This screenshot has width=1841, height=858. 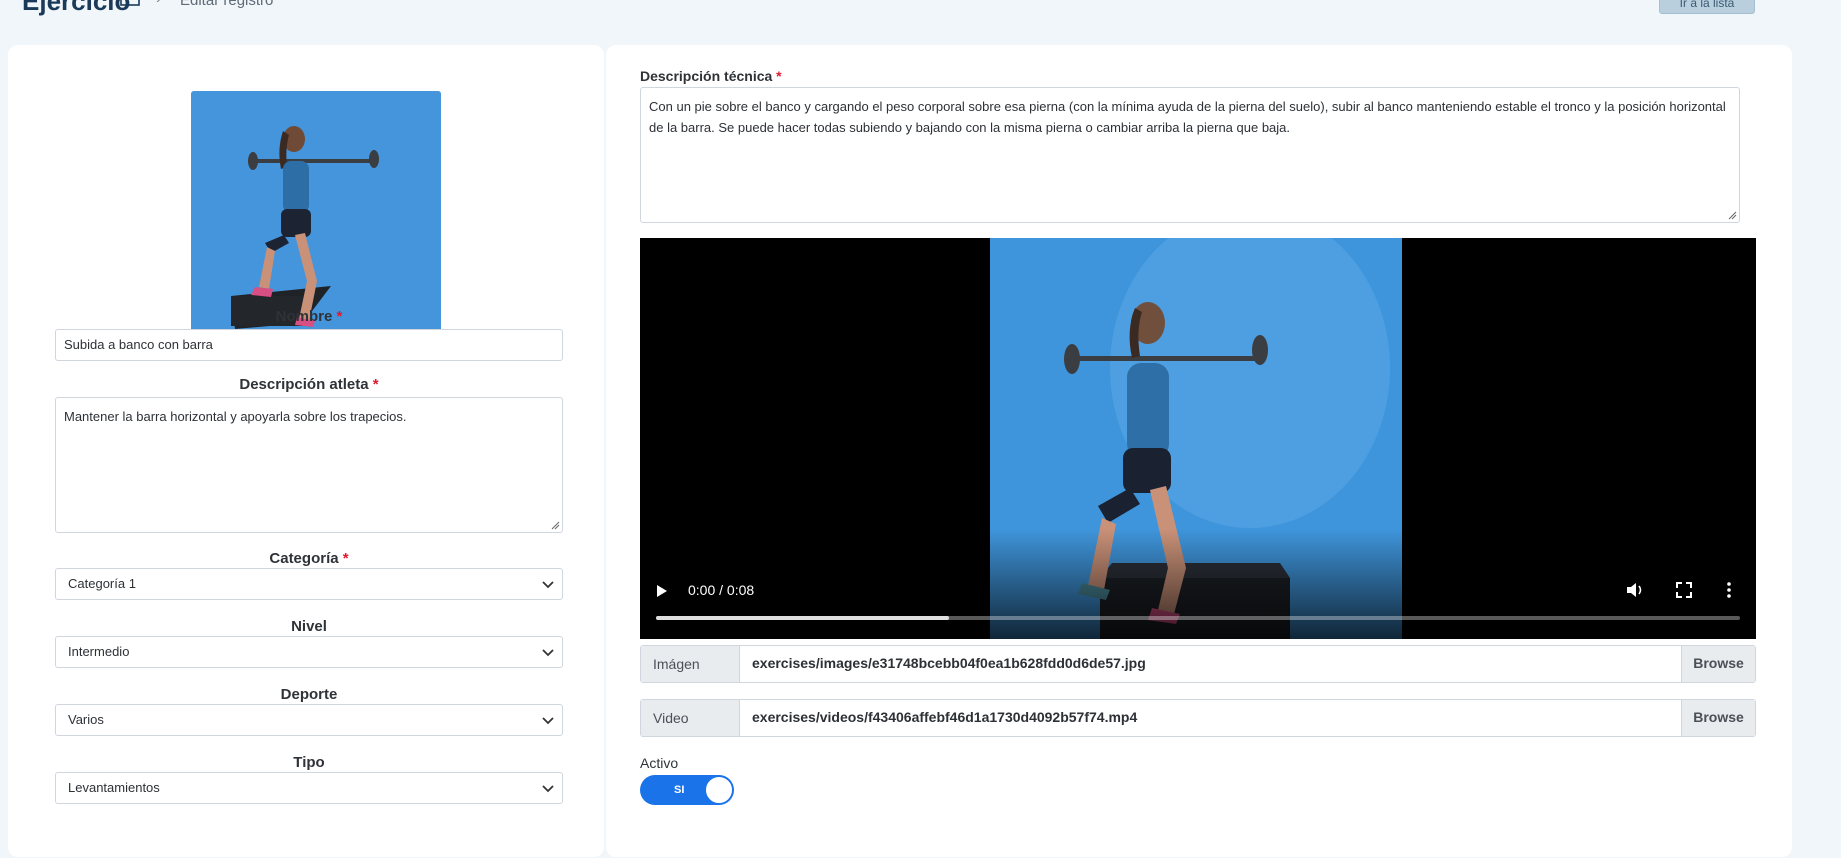 I want to click on tipo-label: Tipo, so click(x=309, y=762).